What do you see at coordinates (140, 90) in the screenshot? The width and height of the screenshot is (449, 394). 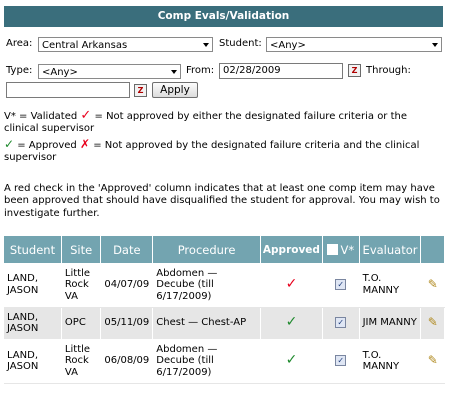 I see `through-calendar-icon: Z` at bounding box center [140, 90].